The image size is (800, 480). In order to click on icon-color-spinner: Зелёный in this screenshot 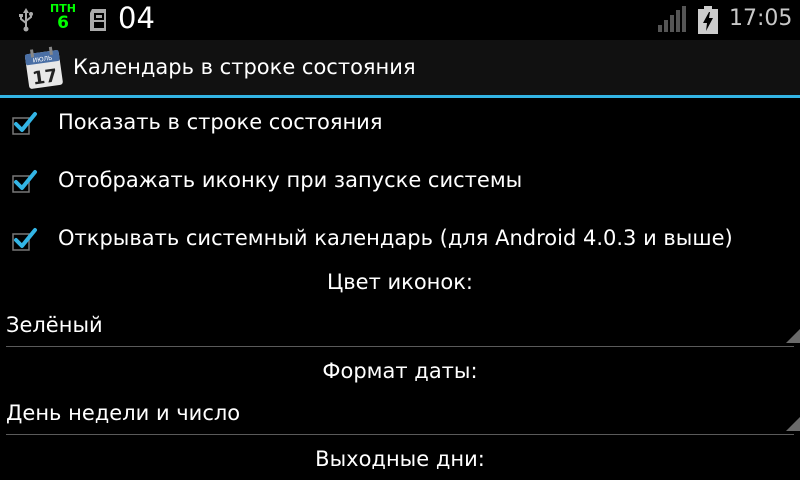, I will do `click(403, 329)`.